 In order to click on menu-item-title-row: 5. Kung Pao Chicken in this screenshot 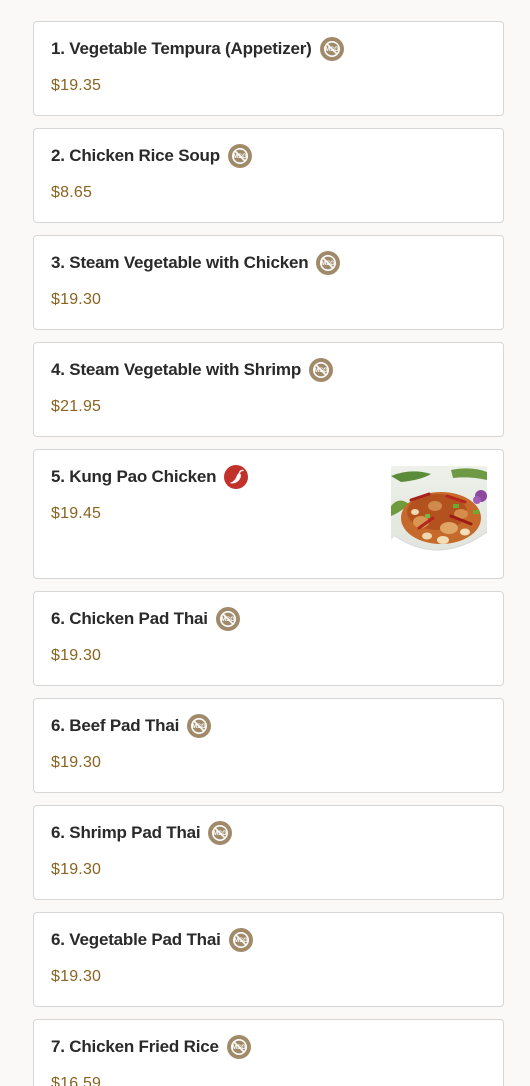, I will do `click(150, 477)`.